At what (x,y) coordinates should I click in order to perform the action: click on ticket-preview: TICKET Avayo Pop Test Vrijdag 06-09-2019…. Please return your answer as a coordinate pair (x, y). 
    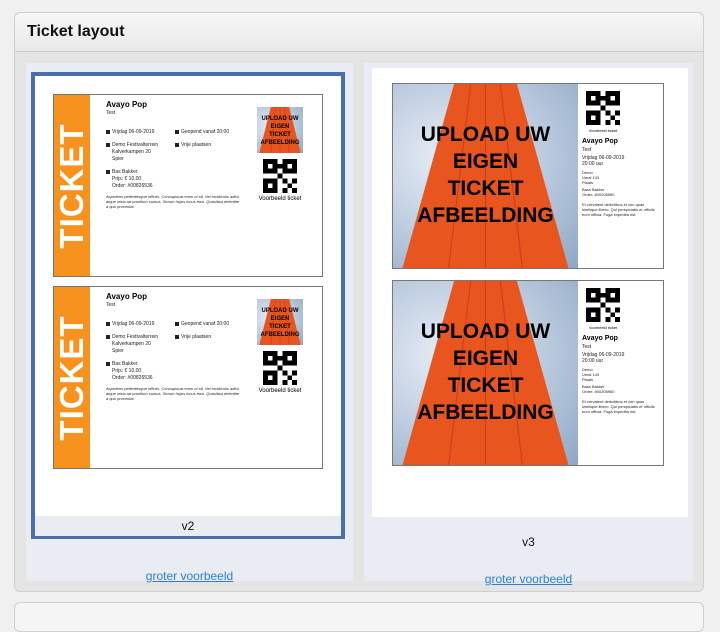
    Looking at the image, I should click on (188, 185).